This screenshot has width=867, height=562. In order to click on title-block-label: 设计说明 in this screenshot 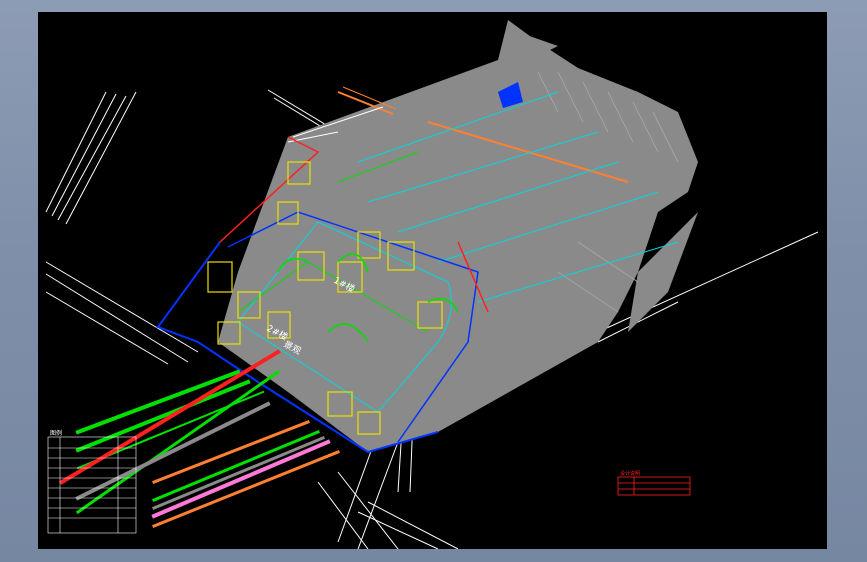, I will do `click(630, 473)`.